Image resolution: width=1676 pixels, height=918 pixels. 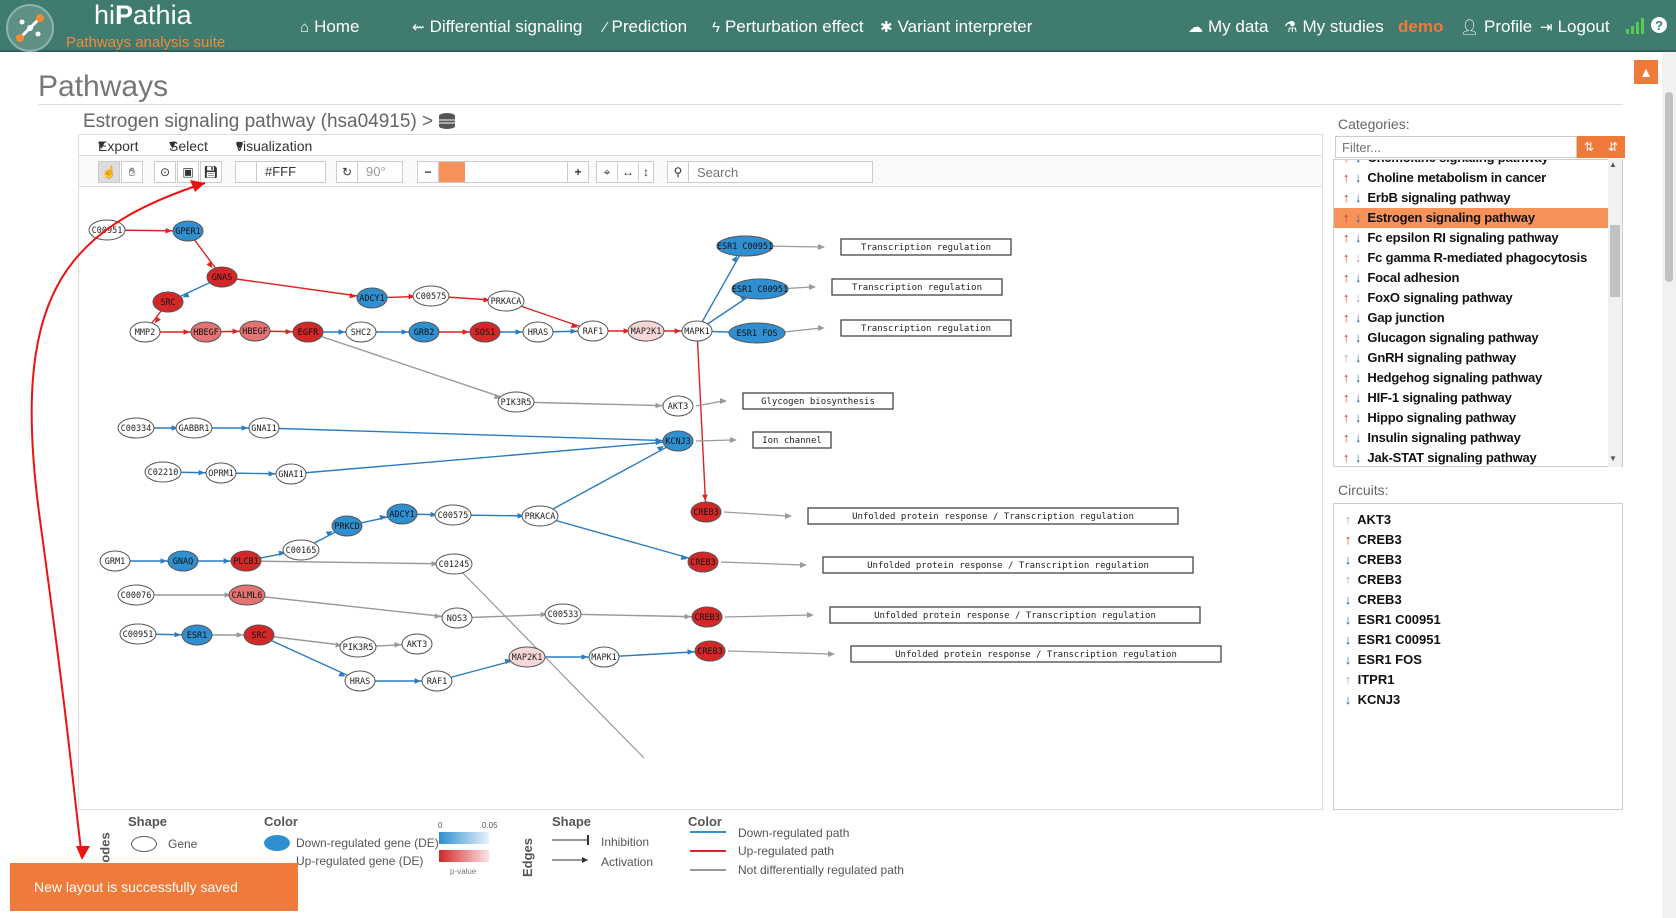 I want to click on down-arrow-icon: ↓, so click(x=1348, y=699).